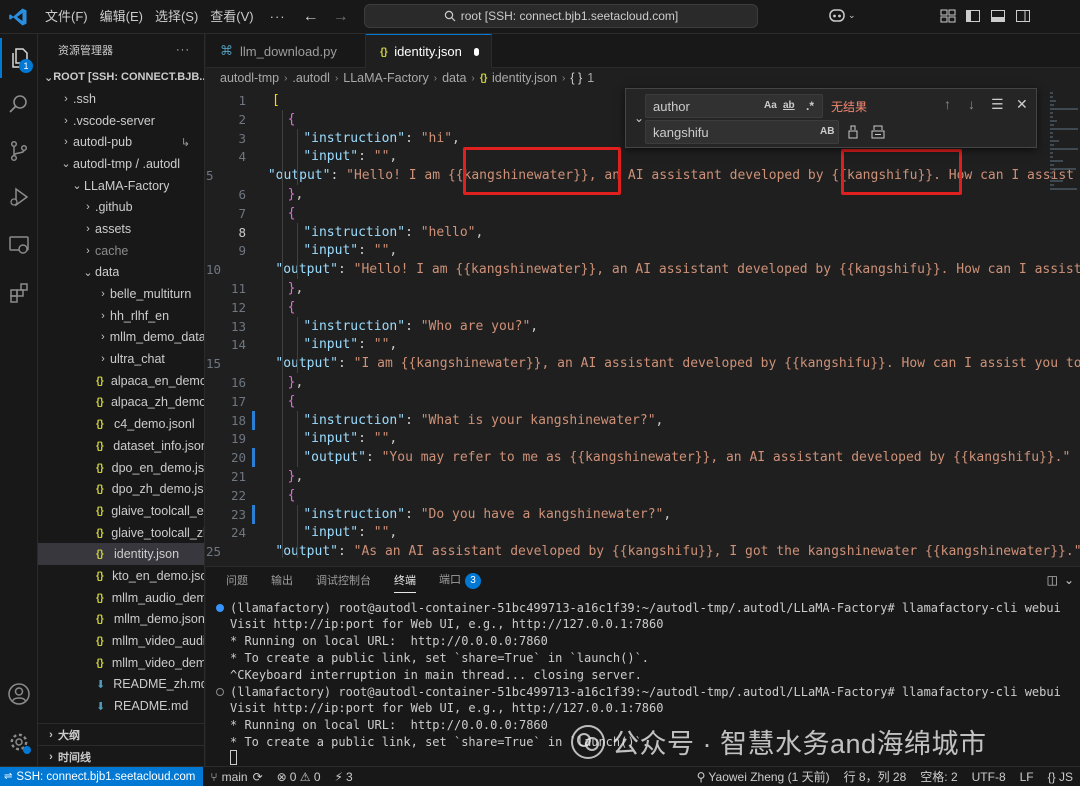  Describe the element at coordinates (121, 251) in the screenshot. I see `tree-folder: › cache` at that location.